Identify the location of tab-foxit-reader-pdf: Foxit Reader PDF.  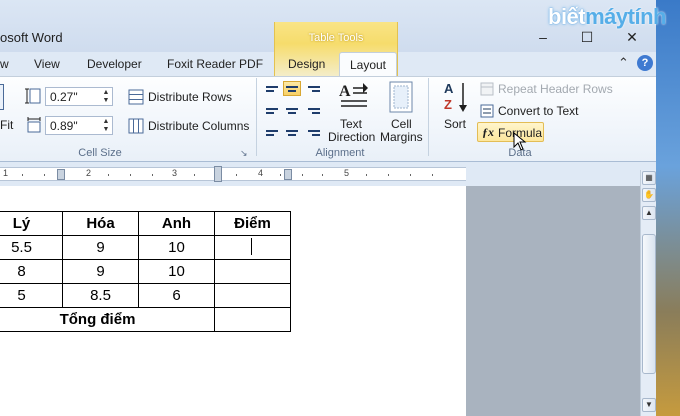
(215, 64).